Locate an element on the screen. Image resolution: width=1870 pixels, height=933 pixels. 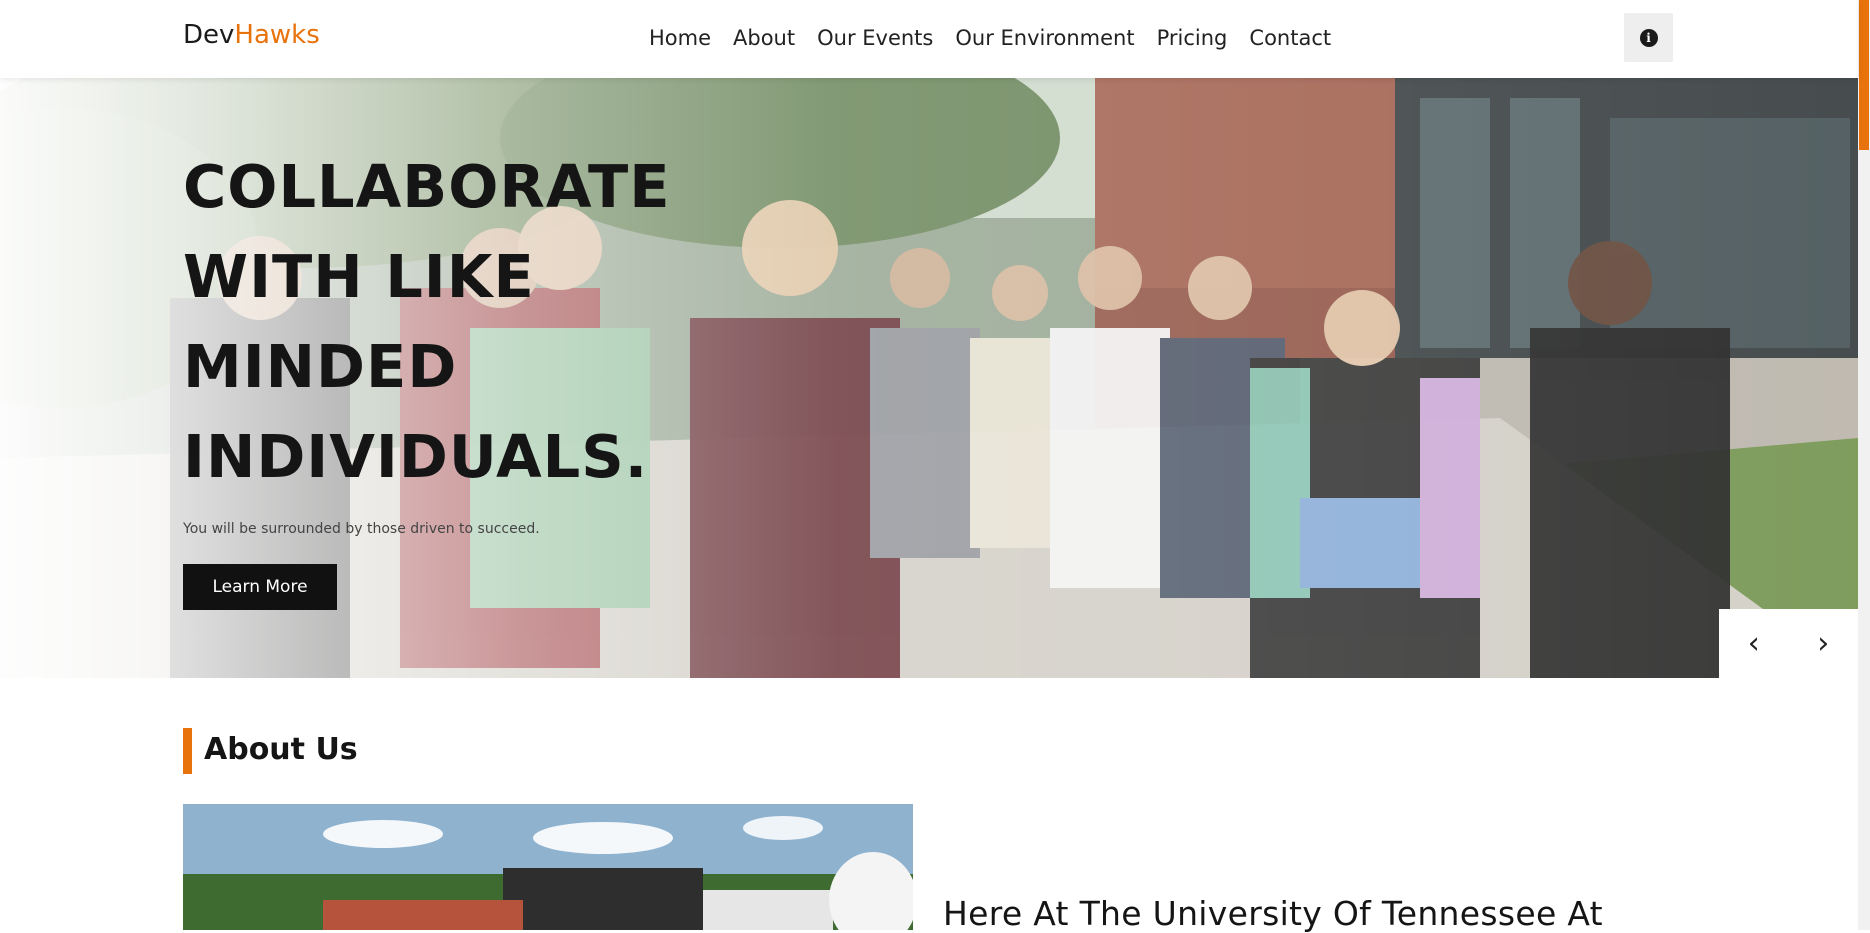
site-logo: DevHawks is located at coordinates (251, 35).